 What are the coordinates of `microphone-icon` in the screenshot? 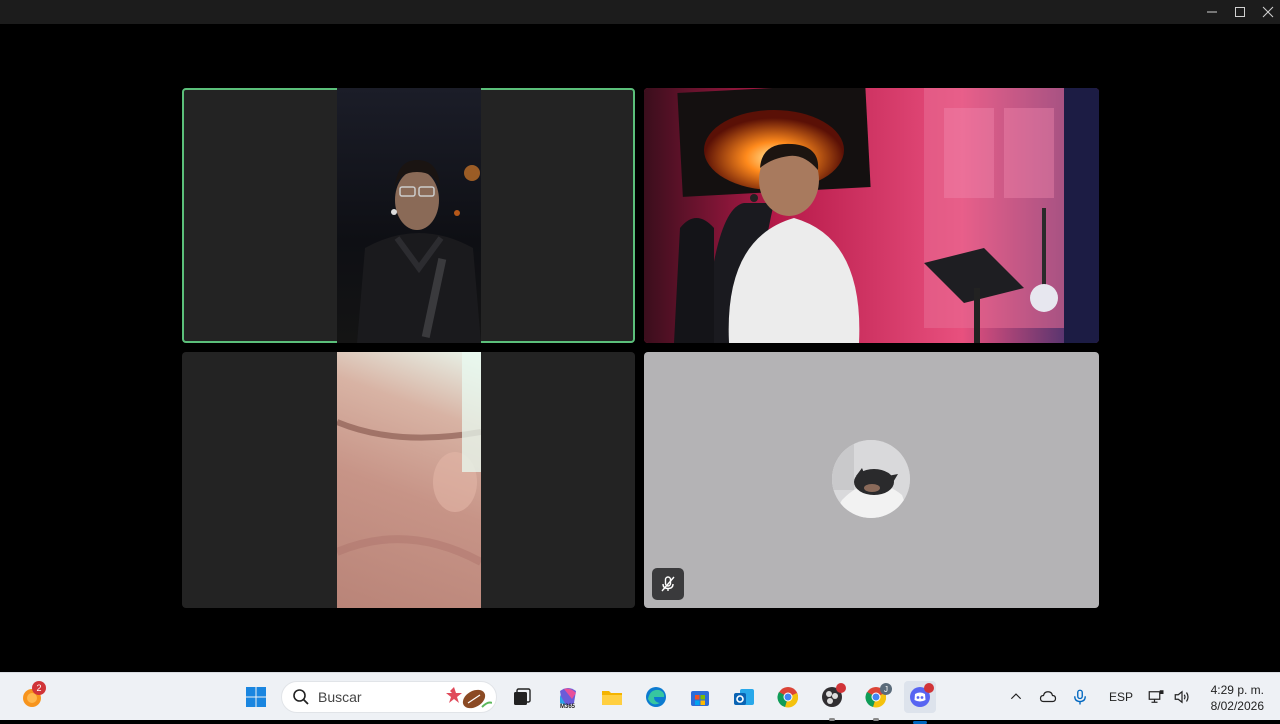 It's located at (1080, 697).